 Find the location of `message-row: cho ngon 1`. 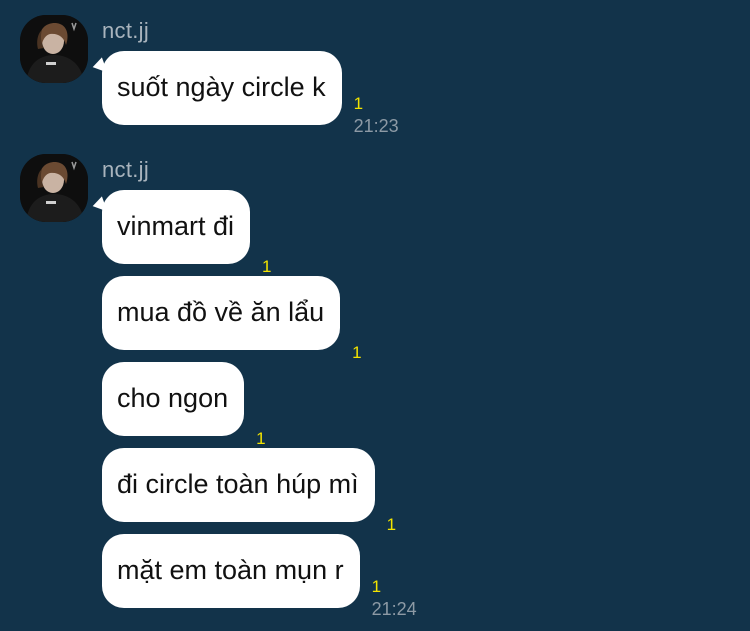

message-row: cho ngon 1 is located at coordinates (184, 405).